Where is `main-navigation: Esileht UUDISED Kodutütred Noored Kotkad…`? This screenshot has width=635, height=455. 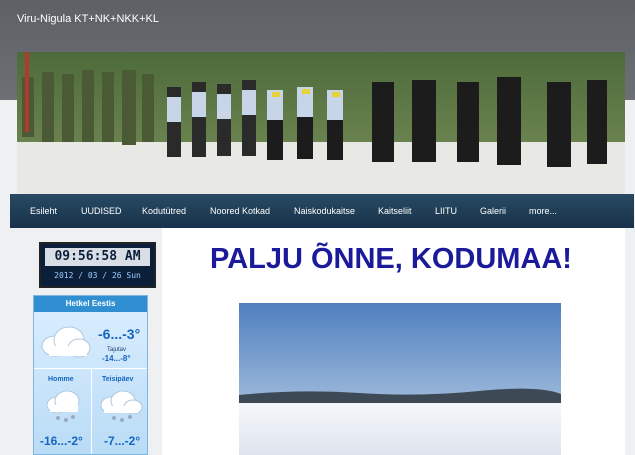 main-navigation: Esileht UUDISED Kodutütred Noored Kotkad… is located at coordinates (322, 211).